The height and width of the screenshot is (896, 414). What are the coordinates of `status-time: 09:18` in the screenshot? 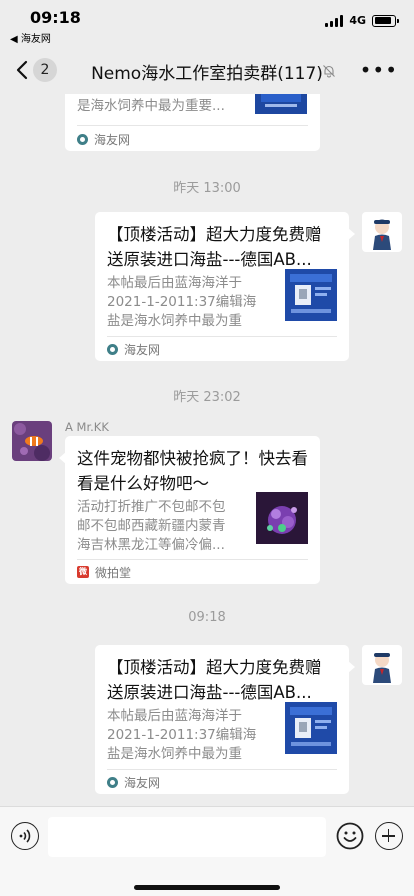 It's located at (55, 17).